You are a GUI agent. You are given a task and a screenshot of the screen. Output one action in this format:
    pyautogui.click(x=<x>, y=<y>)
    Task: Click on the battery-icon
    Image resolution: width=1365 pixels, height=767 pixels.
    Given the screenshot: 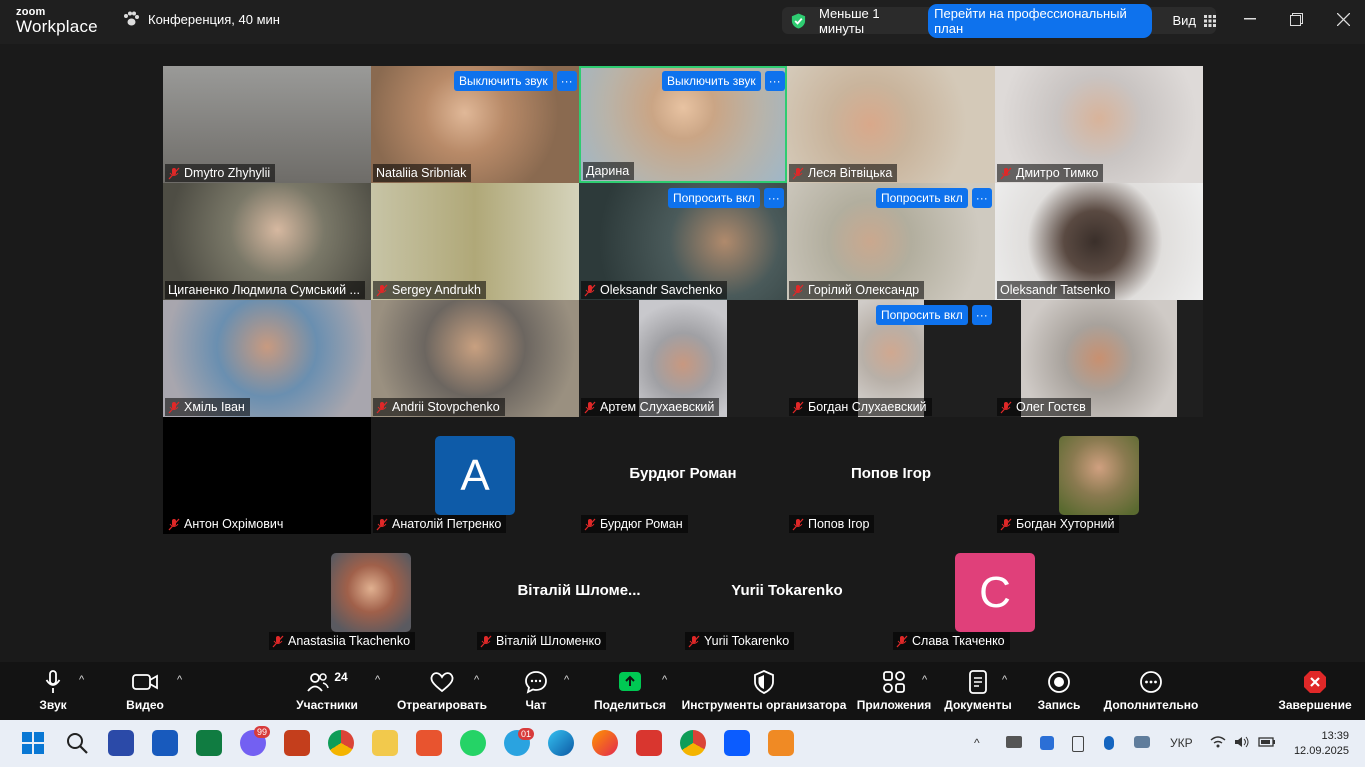 What is the action you would take?
    pyautogui.click(x=1267, y=742)
    